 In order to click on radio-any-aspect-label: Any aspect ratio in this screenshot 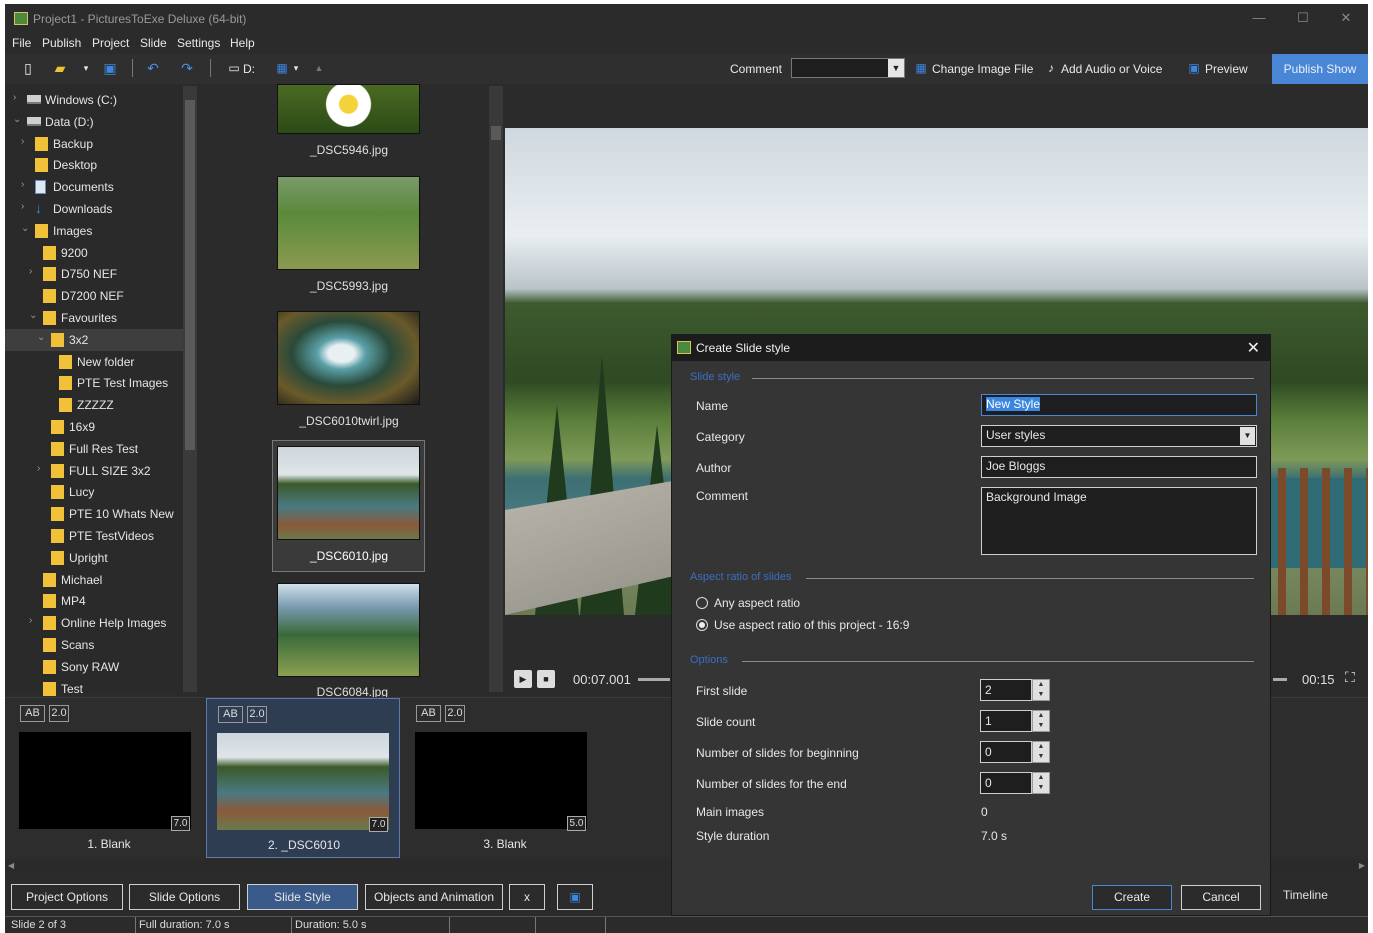, I will do `click(757, 603)`.